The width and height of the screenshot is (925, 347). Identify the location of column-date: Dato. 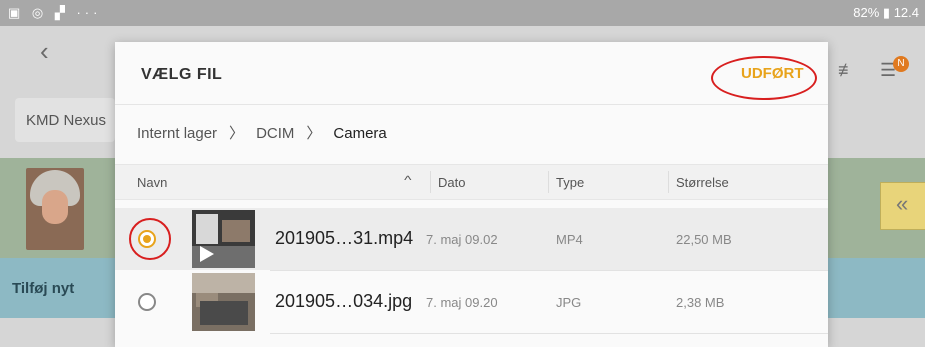
(451, 182).